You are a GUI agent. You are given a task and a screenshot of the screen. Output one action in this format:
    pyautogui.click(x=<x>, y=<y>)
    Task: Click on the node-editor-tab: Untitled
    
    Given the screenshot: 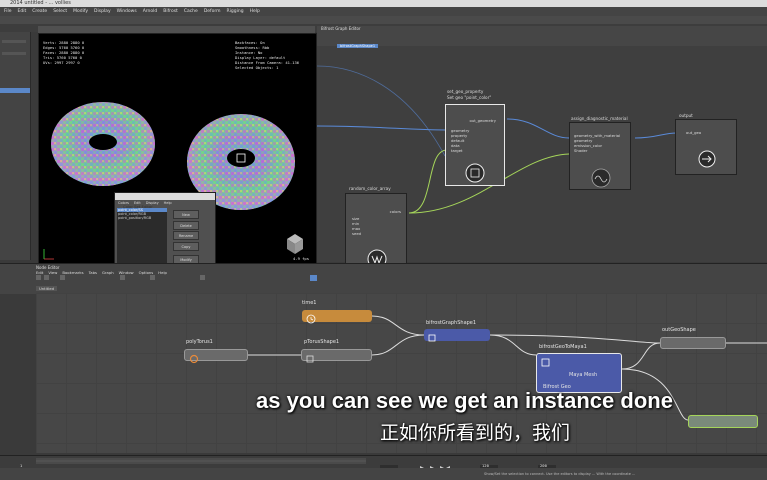 What is the action you would take?
    pyautogui.click(x=47, y=288)
    